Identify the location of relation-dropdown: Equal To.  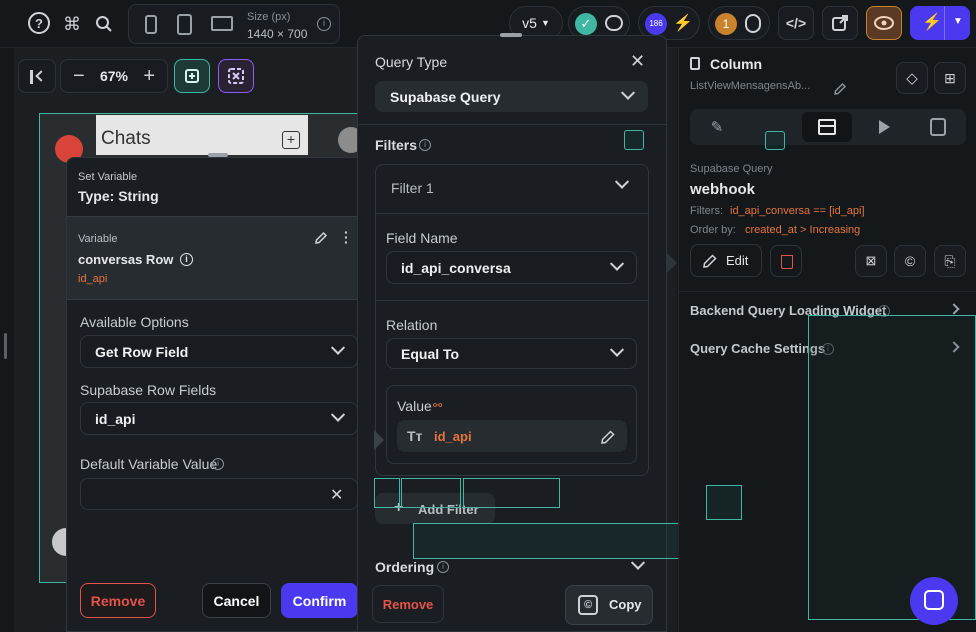
(511, 353).